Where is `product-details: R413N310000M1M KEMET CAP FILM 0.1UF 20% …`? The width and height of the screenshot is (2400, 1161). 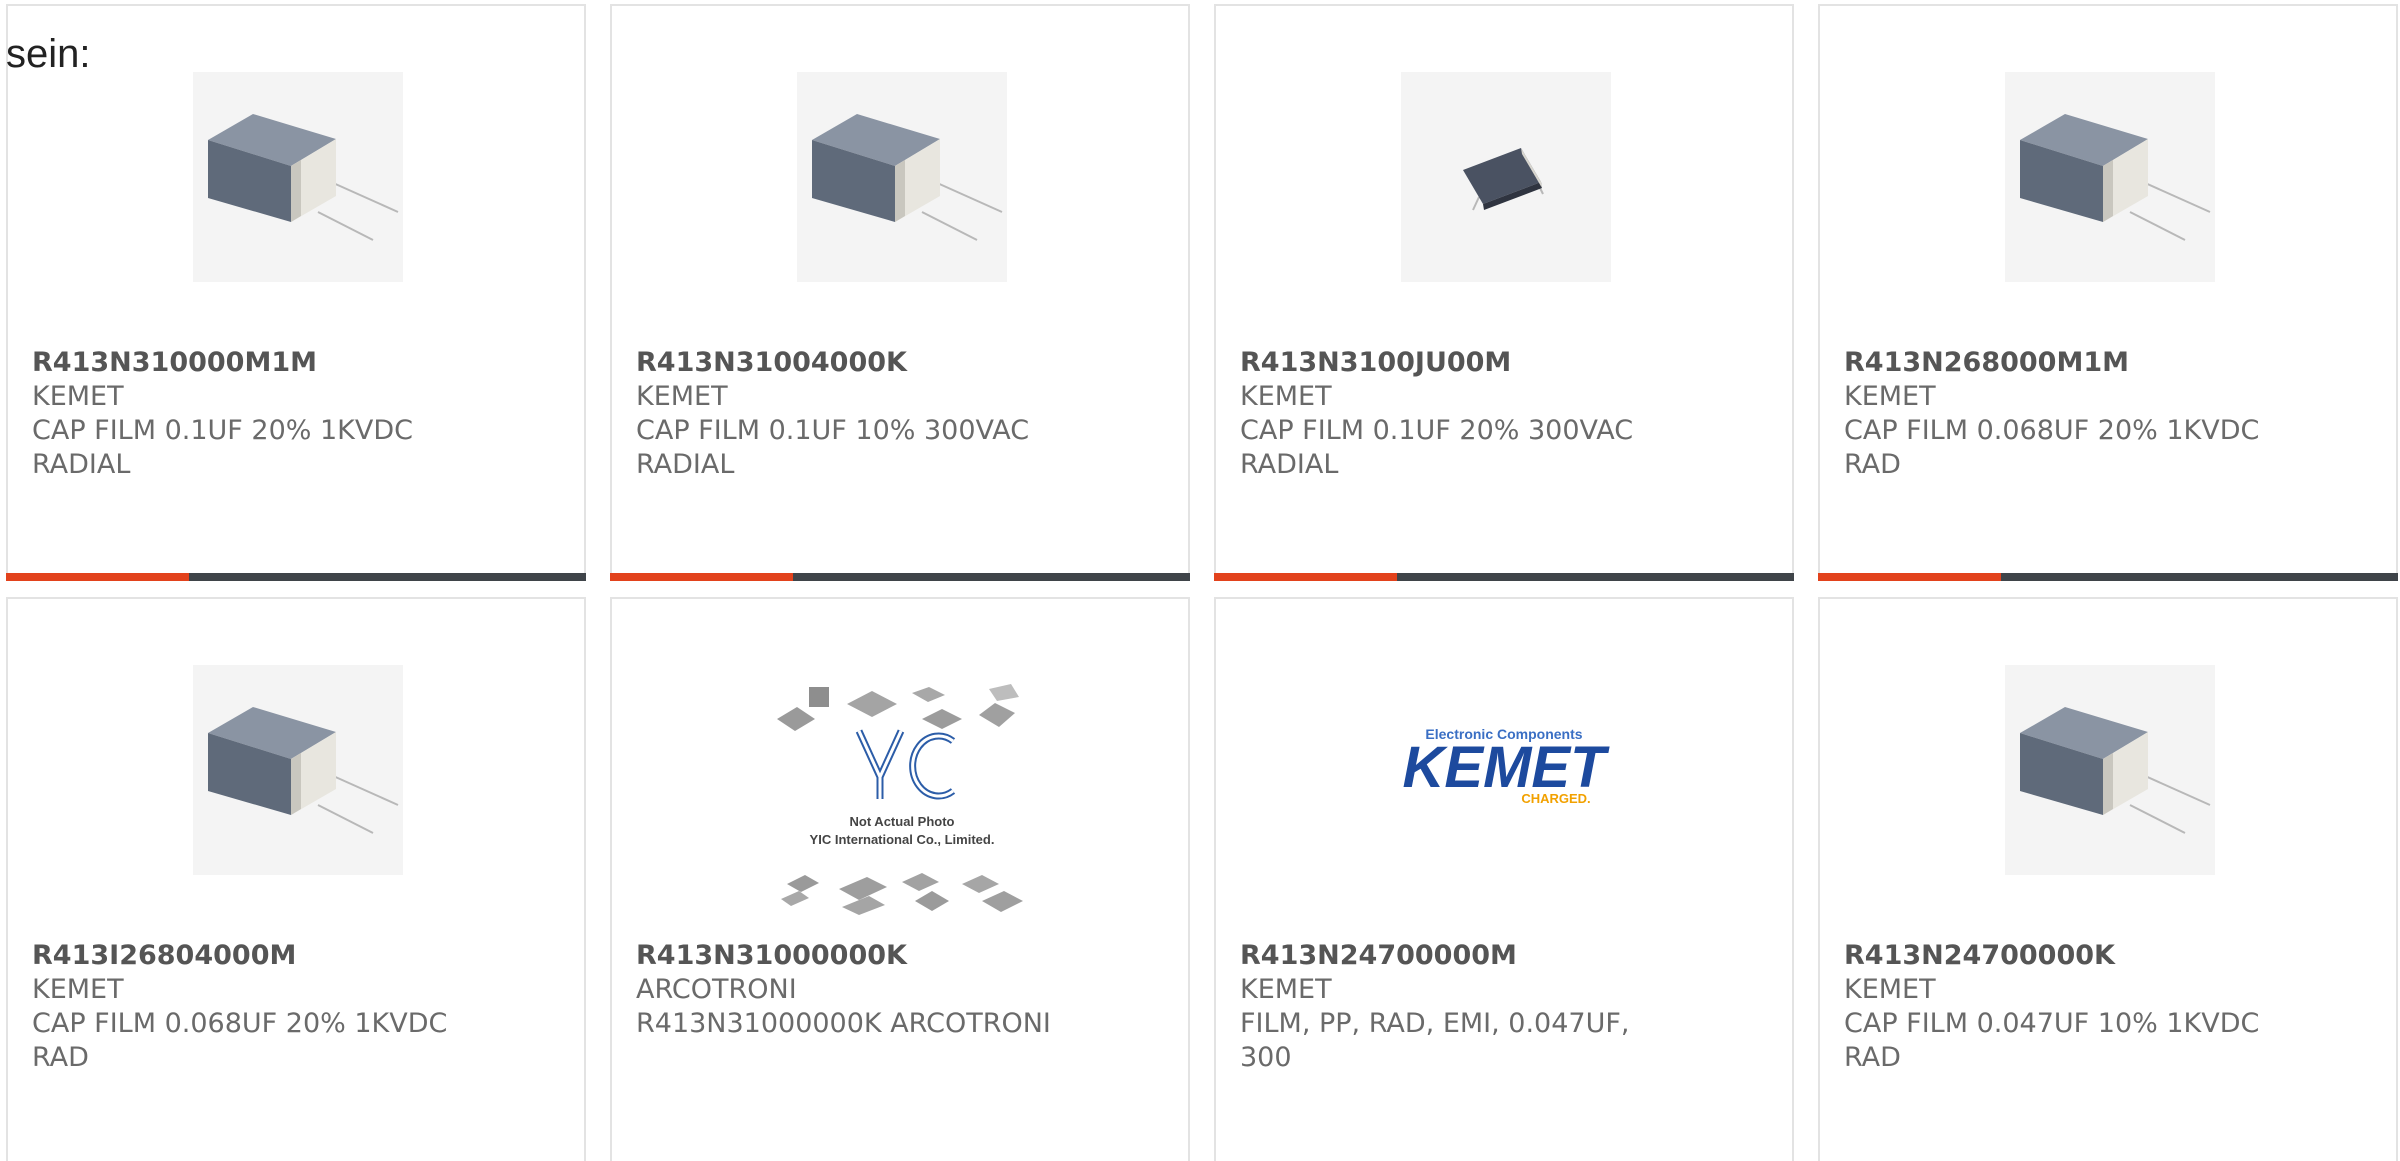
product-details: R413N310000M1M KEMET CAP FILM 0.1UF 20% … is located at coordinates (282, 414).